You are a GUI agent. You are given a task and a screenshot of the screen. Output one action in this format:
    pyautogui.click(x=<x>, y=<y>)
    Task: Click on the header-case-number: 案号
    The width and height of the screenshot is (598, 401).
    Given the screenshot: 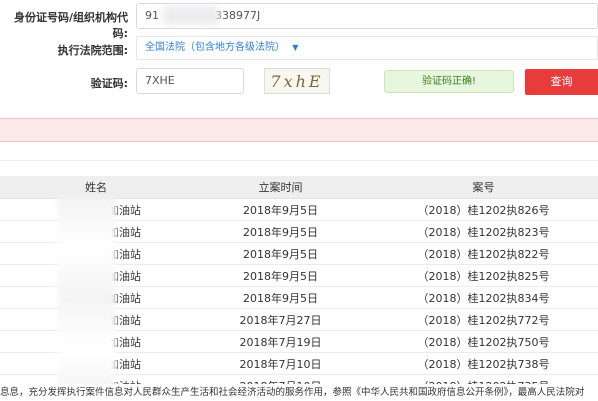 What is the action you would take?
    pyautogui.click(x=483, y=187)
    